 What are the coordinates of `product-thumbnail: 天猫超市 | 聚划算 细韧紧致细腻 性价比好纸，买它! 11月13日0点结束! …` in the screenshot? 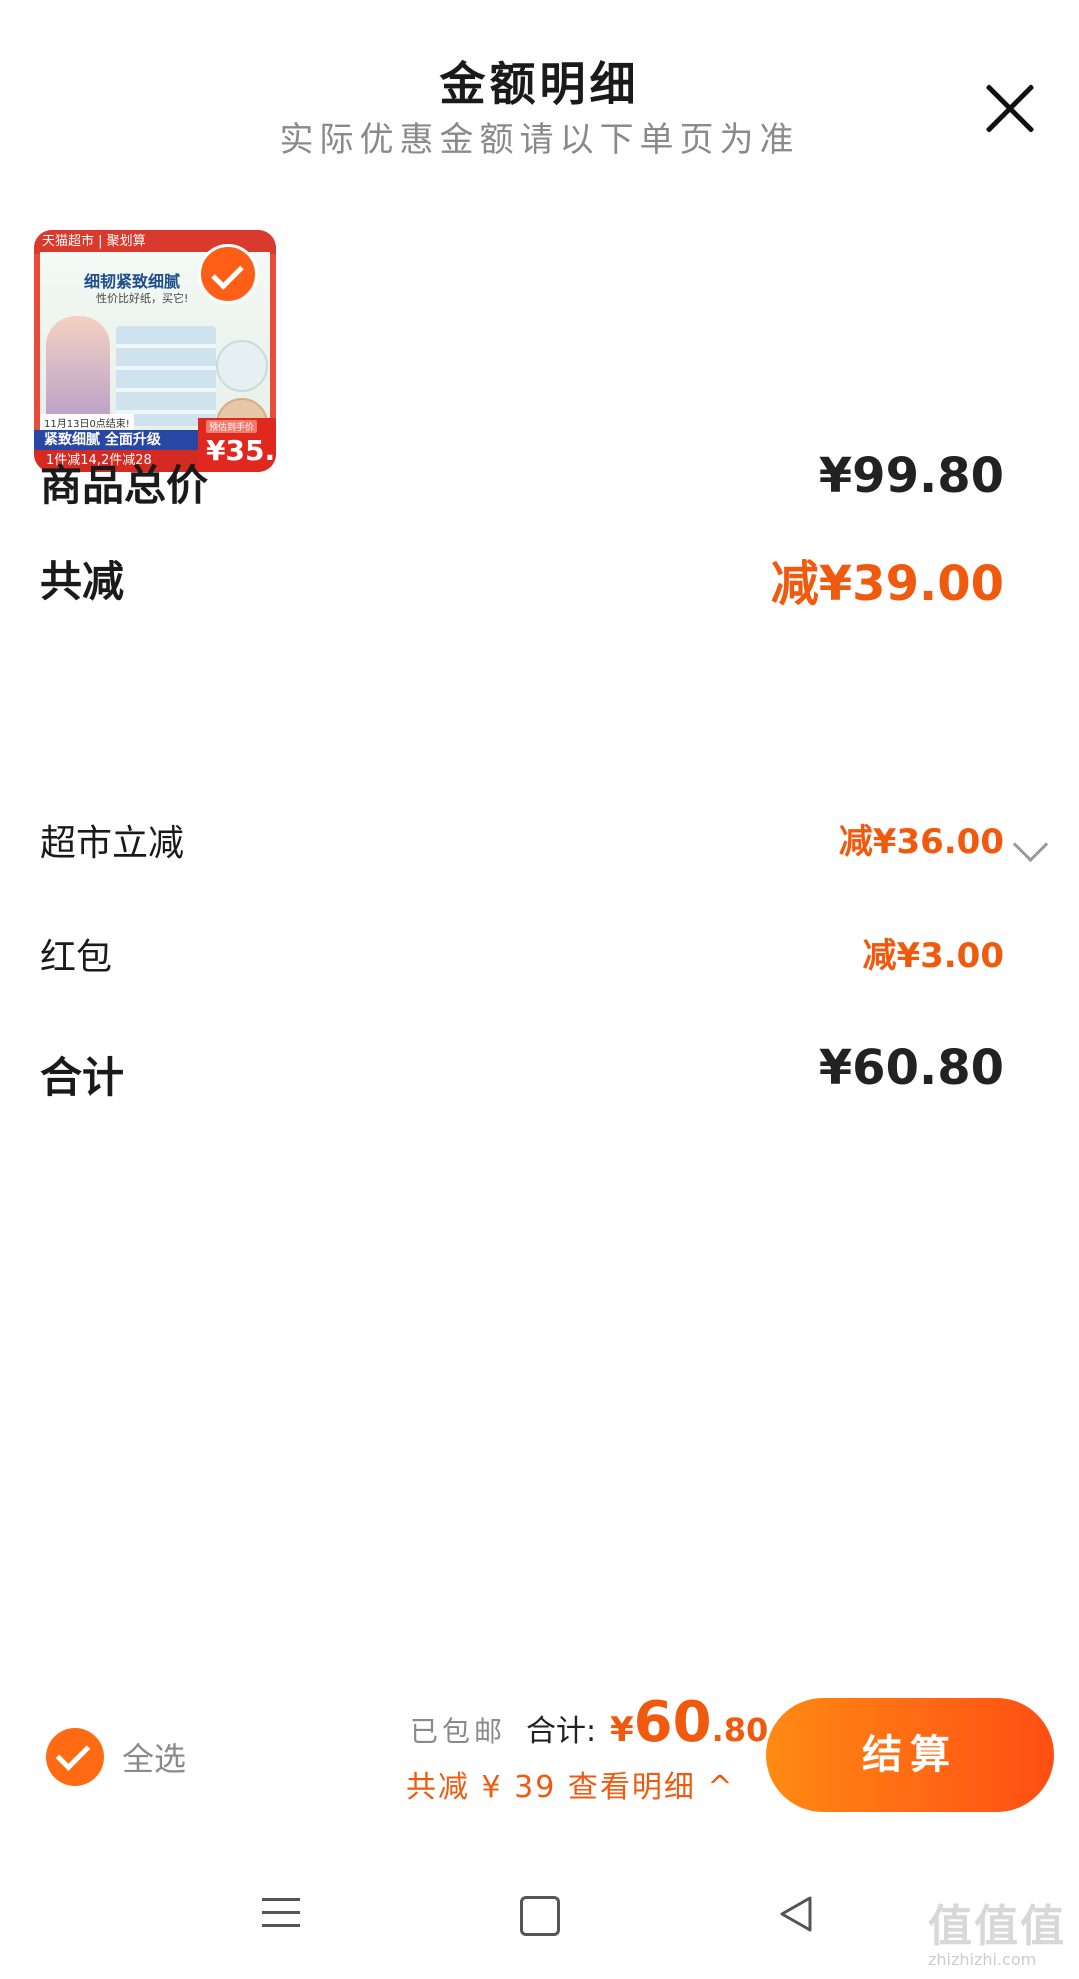 It's located at (155, 351).